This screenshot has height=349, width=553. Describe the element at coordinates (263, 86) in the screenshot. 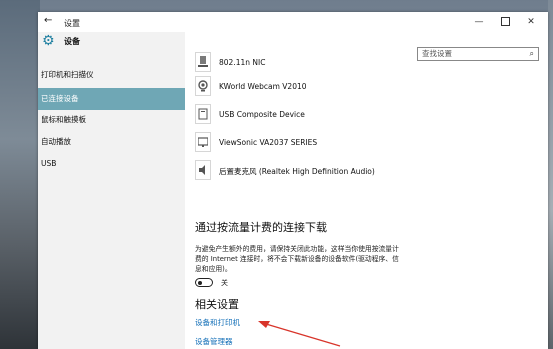

I see `device-name: KWorld Webcam V2010` at that location.